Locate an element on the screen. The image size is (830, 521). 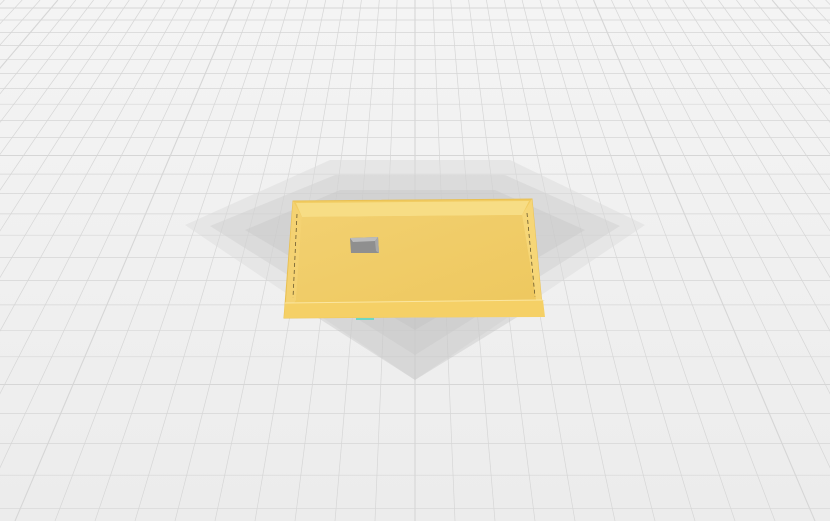
tray-inner-floor is located at coordinates (416, 257).